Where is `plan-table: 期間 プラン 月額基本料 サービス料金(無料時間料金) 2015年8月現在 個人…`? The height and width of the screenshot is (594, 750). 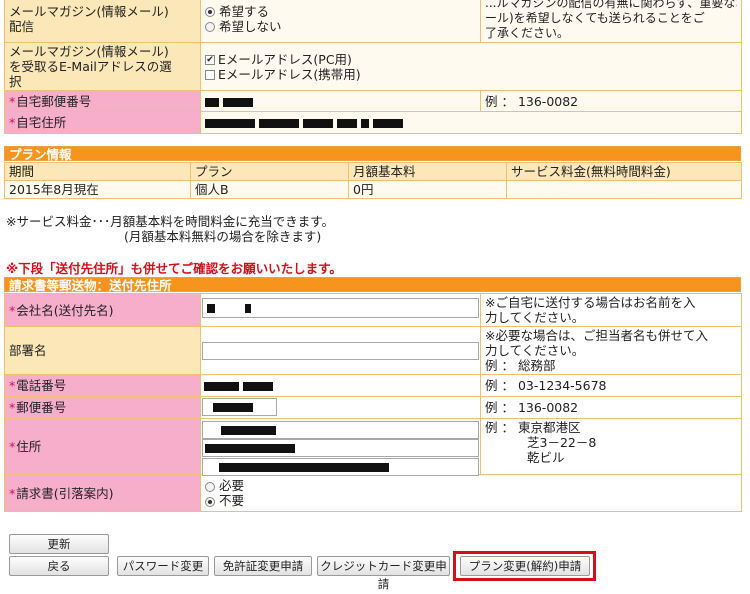
plan-table: 期間 プラン 月額基本料 サービス料金(無料時間料金) 2015年8月現在 個人… is located at coordinates (373, 180).